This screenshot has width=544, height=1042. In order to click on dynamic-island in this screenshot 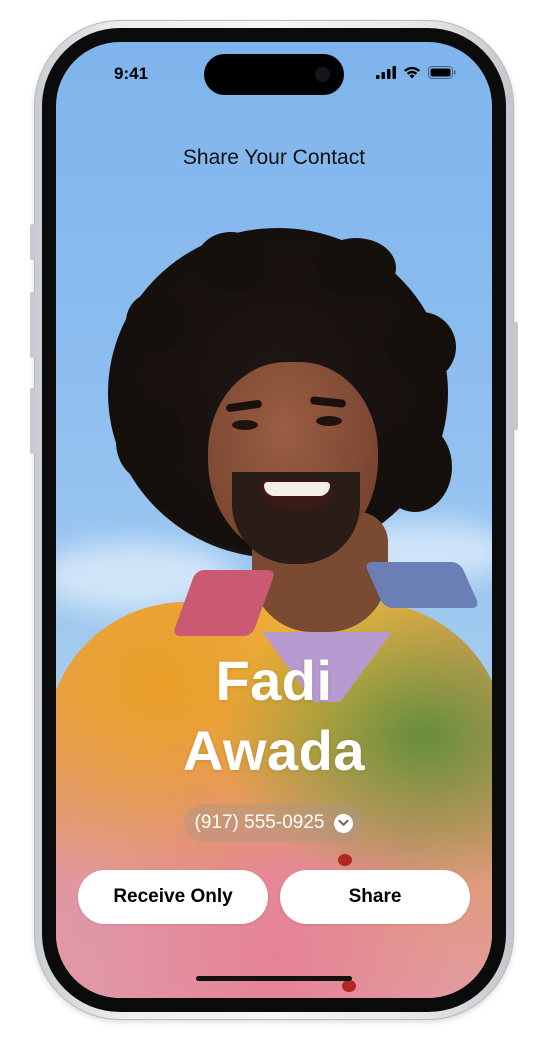, I will do `click(274, 74)`.